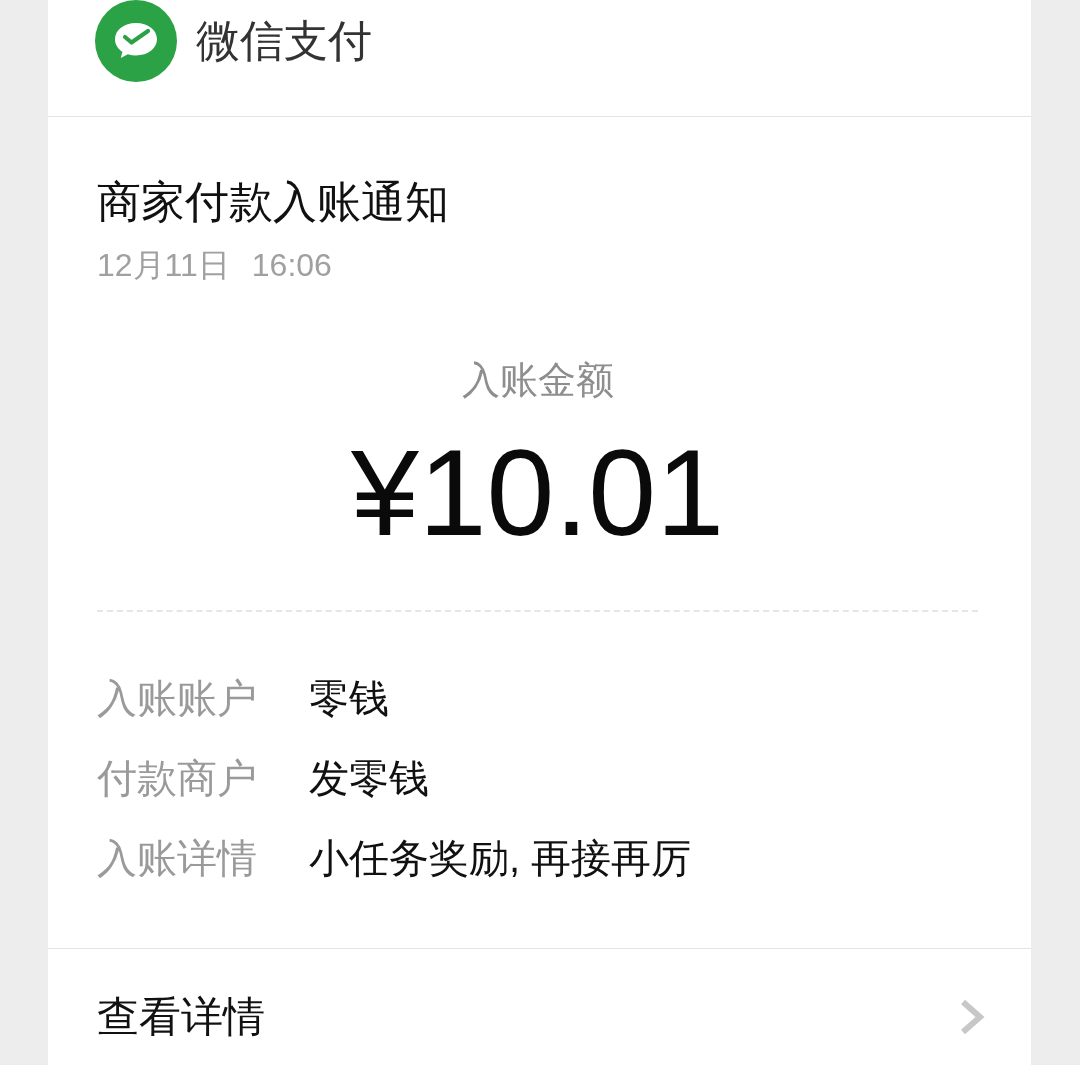  Describe the element at coordinates (177, 778) in the screenshot. I see `detail-label: 付款商户` at that location.